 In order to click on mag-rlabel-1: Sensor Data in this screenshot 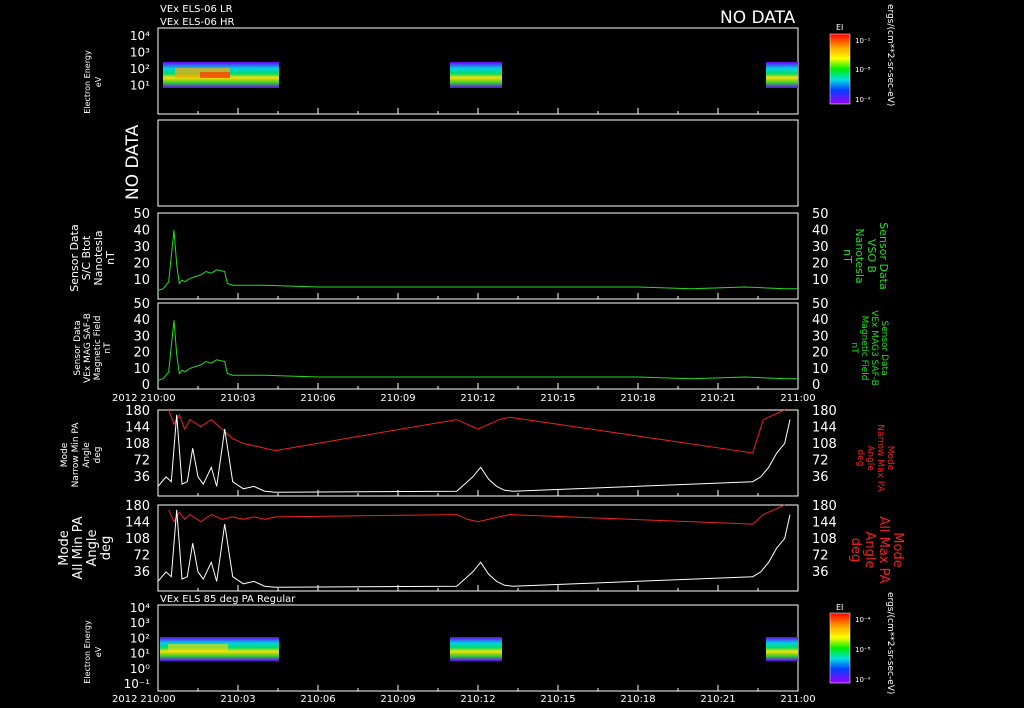, I will do `click(884, 347)`.